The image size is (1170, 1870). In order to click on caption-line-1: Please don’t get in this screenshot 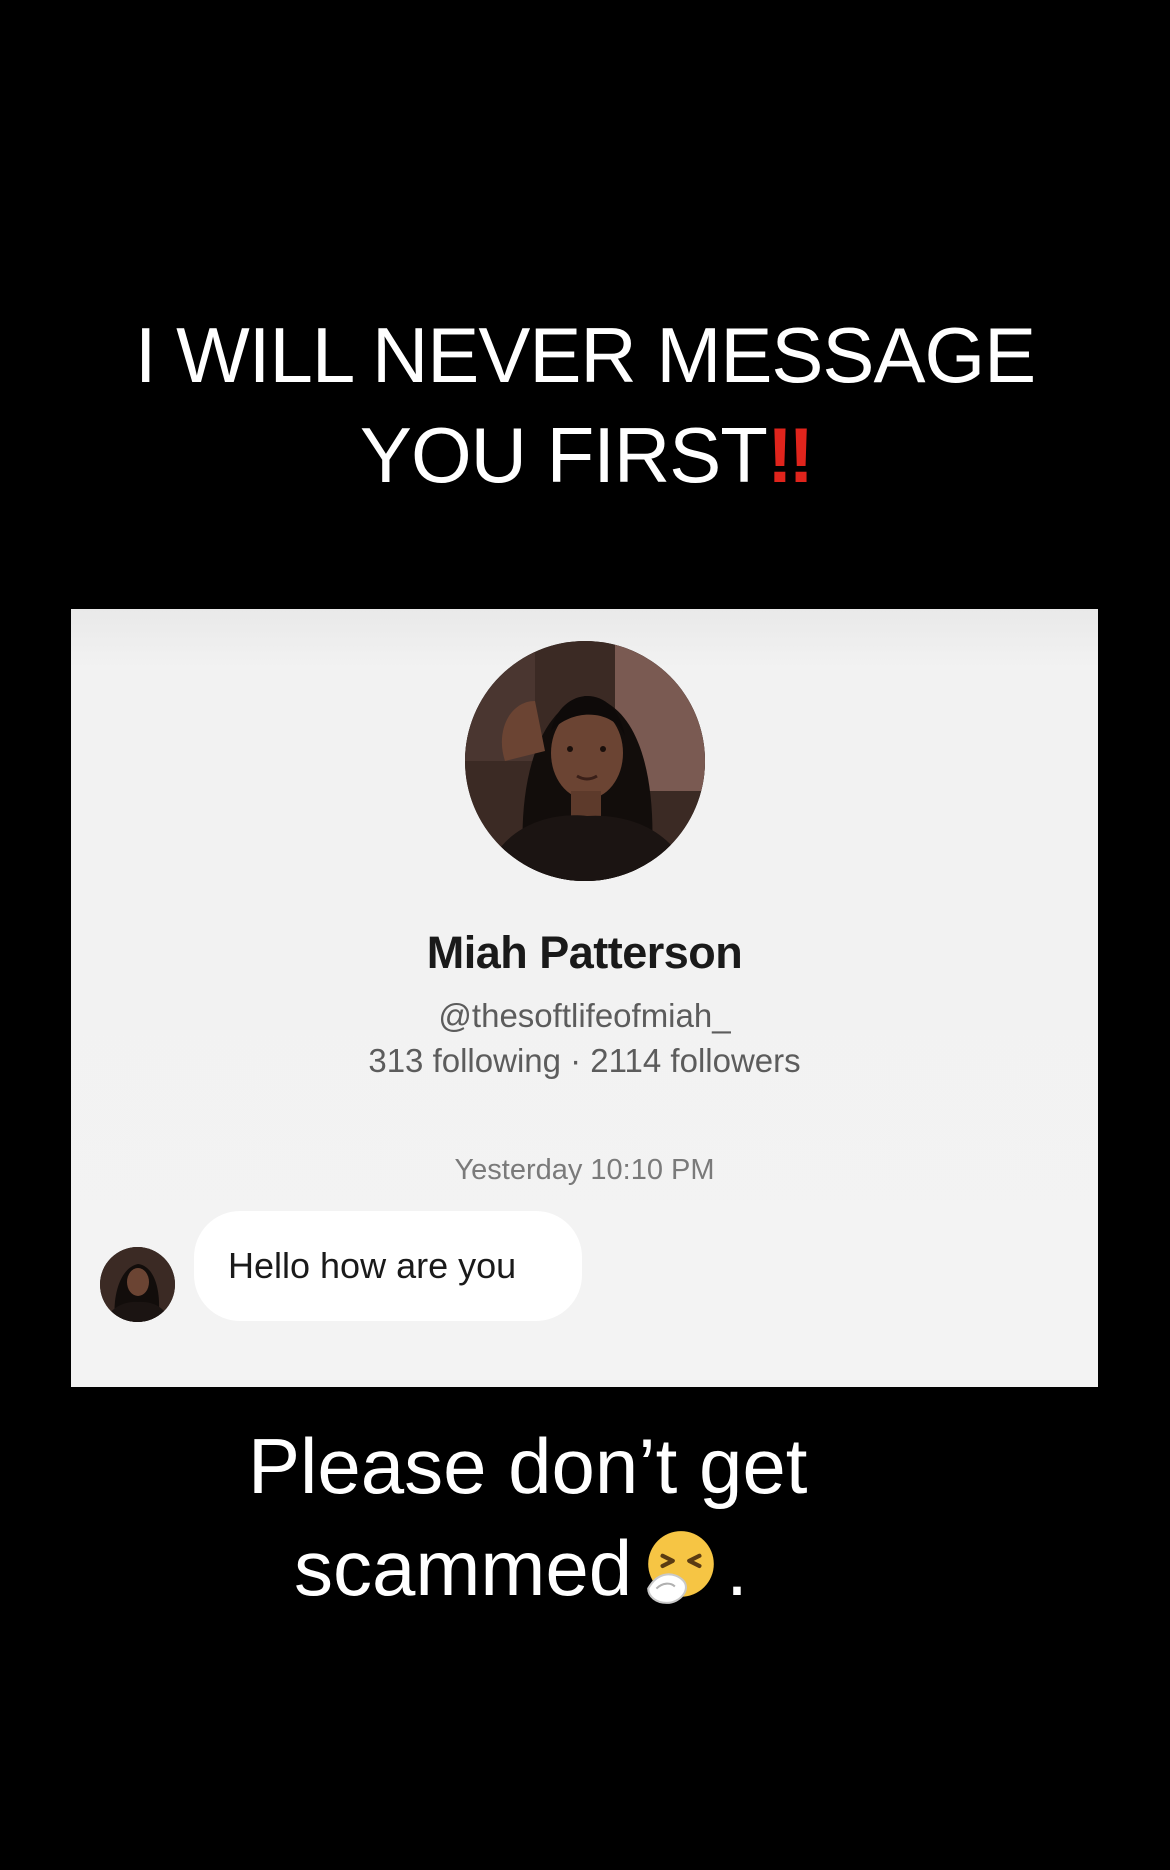, I will do `click(528, 1466)`.